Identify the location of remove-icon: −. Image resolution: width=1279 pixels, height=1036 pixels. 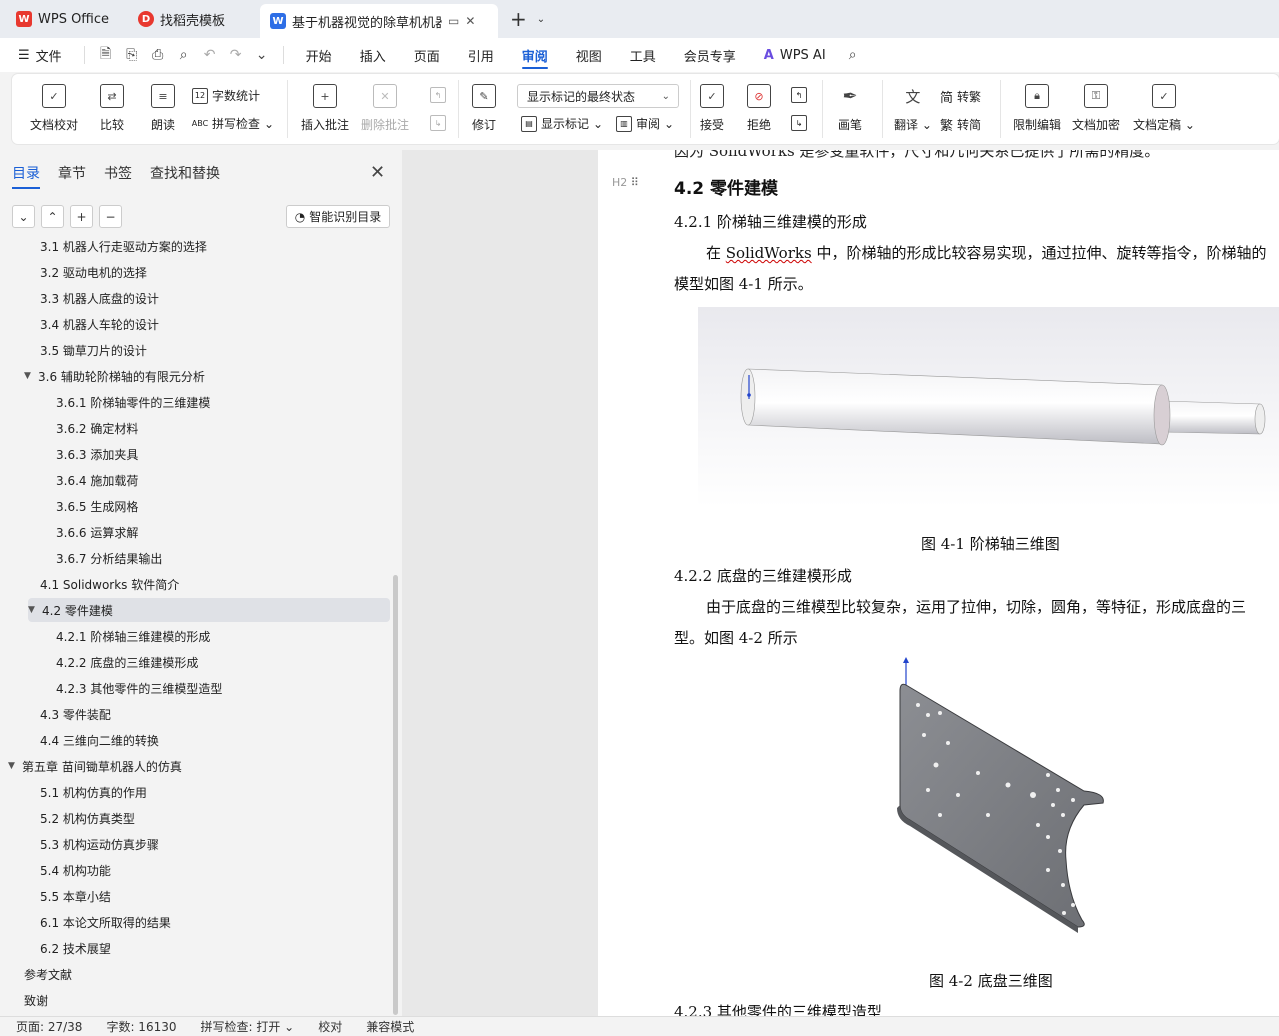
(110, 216).